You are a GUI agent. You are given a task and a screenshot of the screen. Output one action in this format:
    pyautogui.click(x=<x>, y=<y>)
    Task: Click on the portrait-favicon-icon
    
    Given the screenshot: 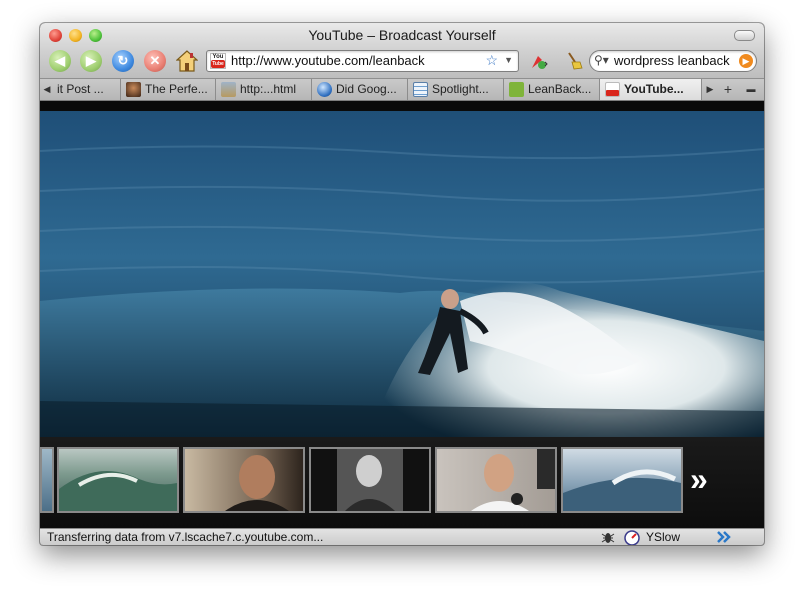 What is the action you would take?
    pyautogui.click(x=133, y=89)
    